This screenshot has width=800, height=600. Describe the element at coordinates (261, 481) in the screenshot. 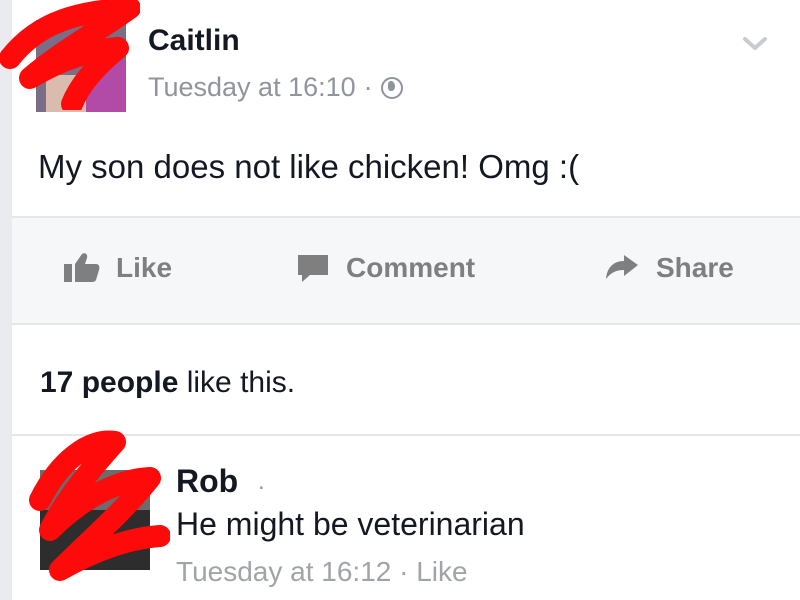

I see `comment-author-suffix: .` at that location.